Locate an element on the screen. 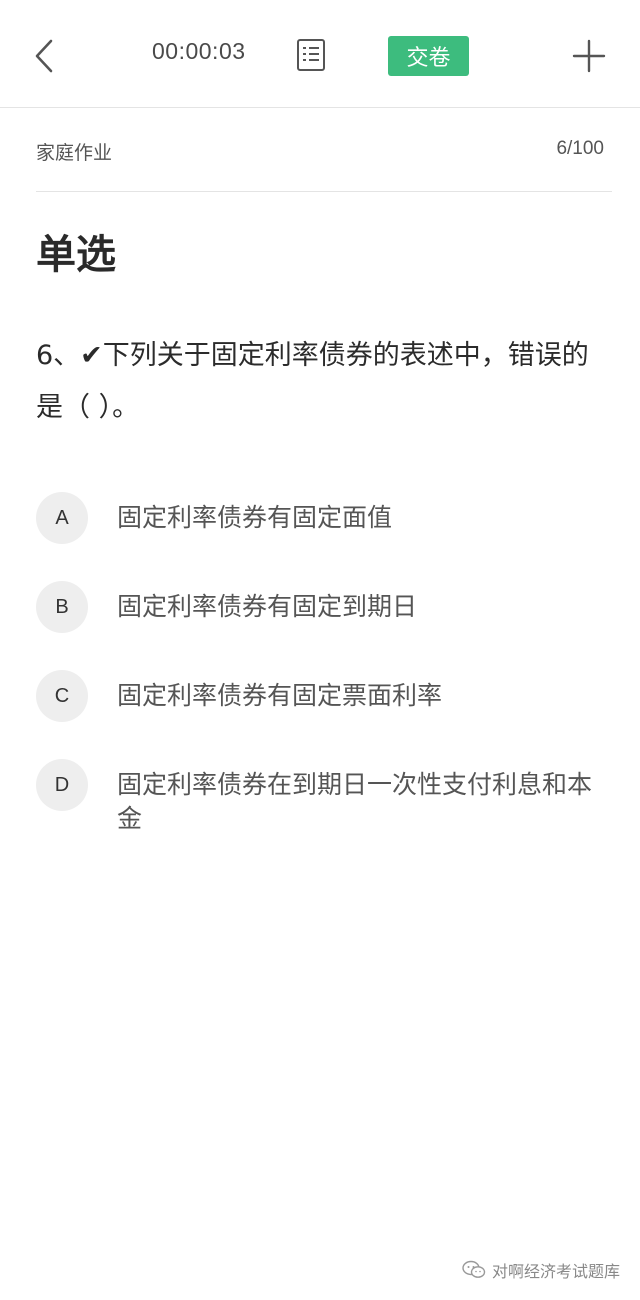  top-bar: 00:00:03 交卷 is located at coordinates (320, 54).